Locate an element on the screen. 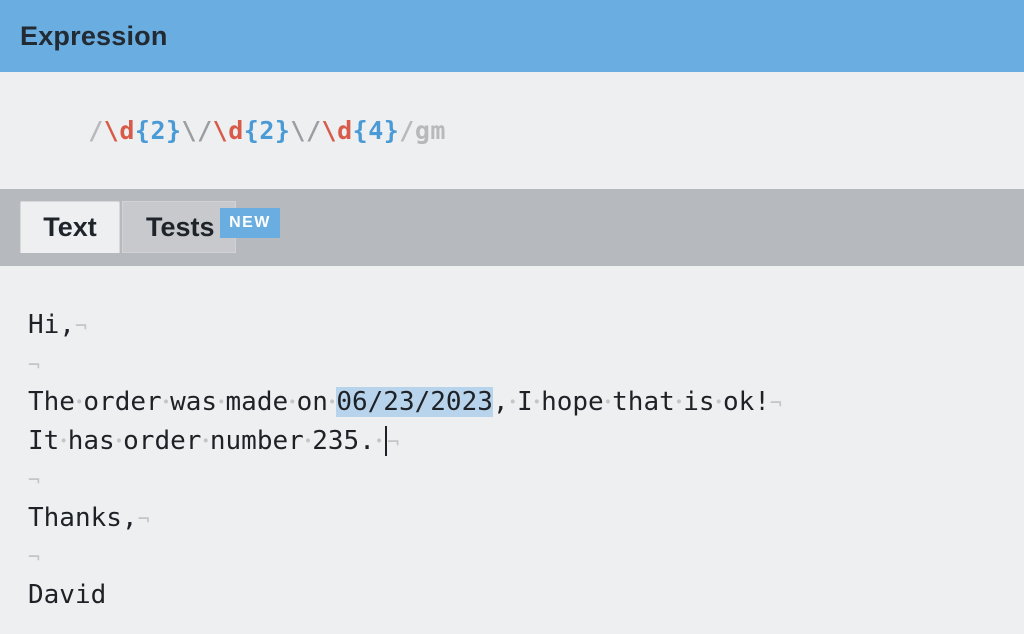 The height and width of the screenshot is (634, 1024). regex-open-delimiter: / is located at coordinates (96, 130).